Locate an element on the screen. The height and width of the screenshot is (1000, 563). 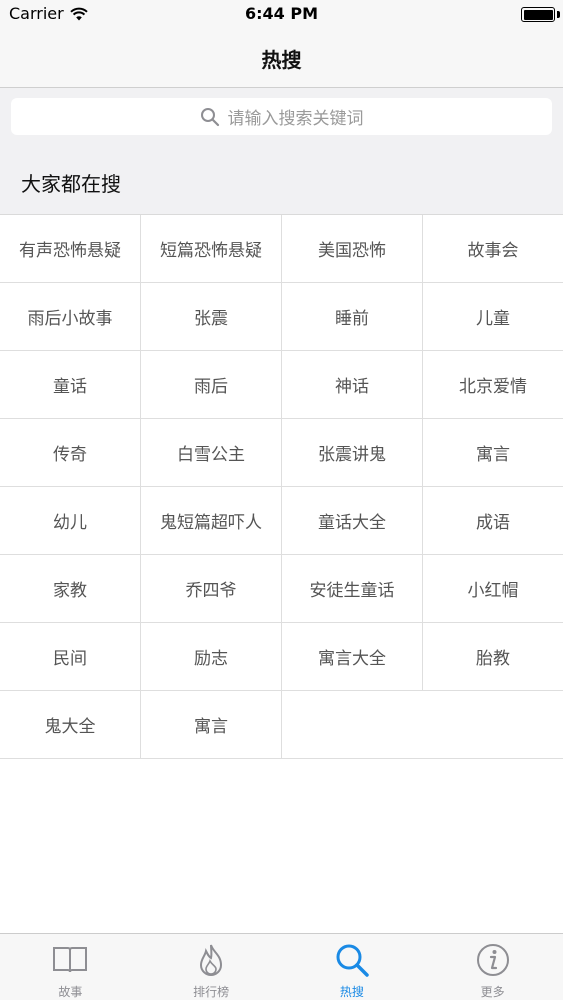
hot-search-tag: 励志 is located at coordinates (211, 657).